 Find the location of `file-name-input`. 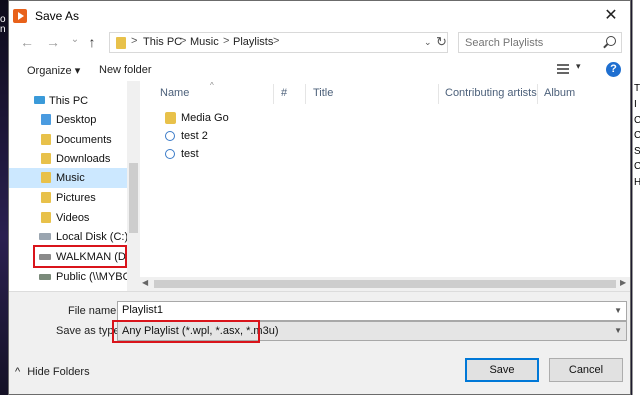

file-name-input is located at coordinates (362, 310).